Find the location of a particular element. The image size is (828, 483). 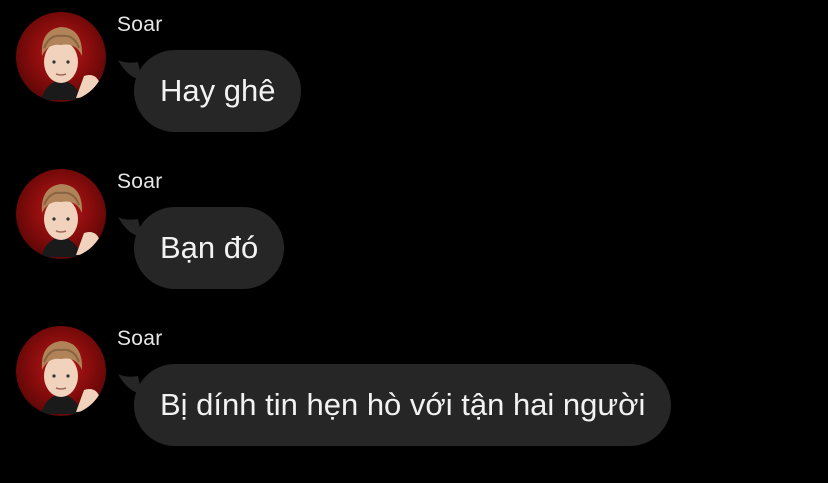

message-bubble: Bị dính tin hẹn hò với tận hai người is located at coordinates (403, 405).